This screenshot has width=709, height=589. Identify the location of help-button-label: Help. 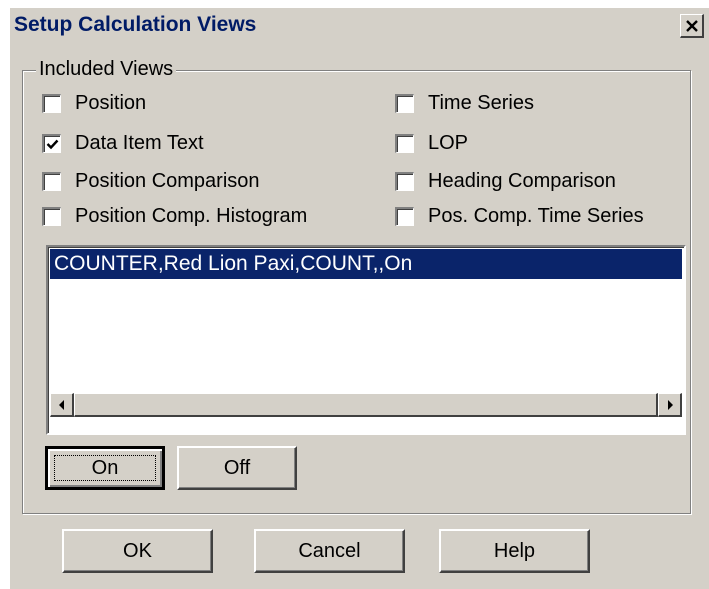
(514, 550).